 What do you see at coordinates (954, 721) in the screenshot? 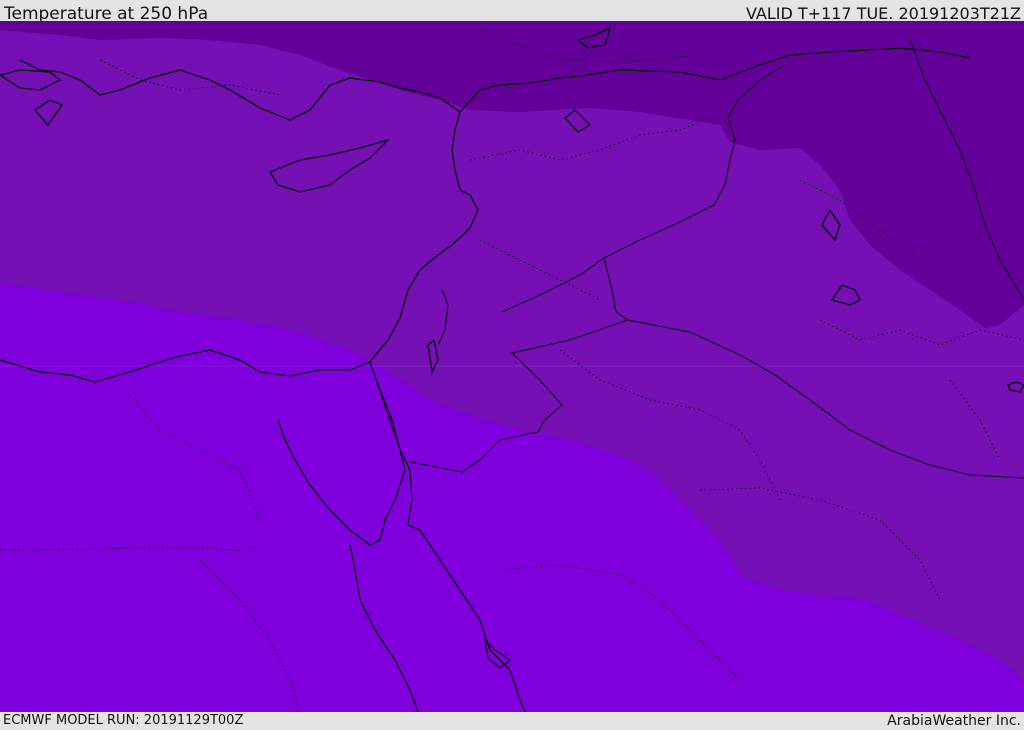
I see `credit-label: ArabiaWeather Inc.` at bounding box center [954, 721].